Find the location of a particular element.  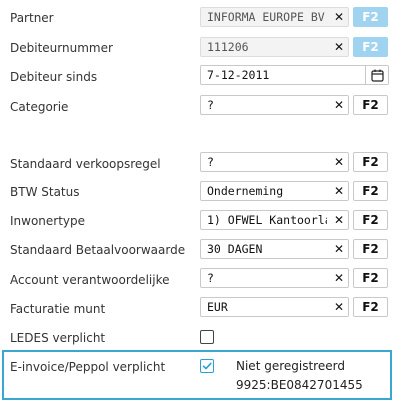

verkoopsregel-clear-icon: ✕ is located at coordinates (339, 162).